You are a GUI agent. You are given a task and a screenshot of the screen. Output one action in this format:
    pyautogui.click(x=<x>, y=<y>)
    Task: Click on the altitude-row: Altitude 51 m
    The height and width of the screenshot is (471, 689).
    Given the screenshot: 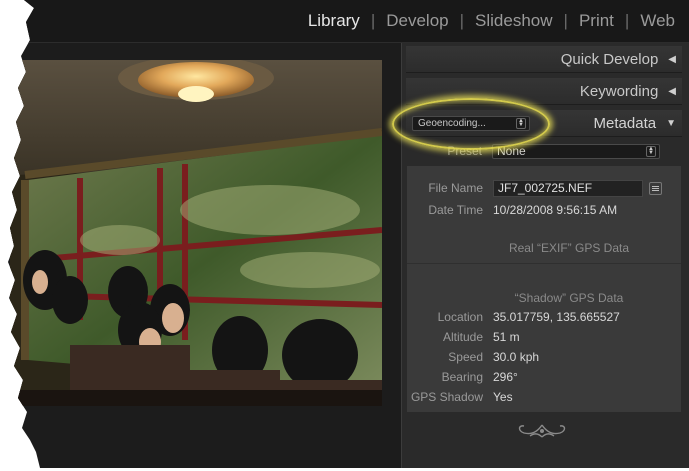 What is the action you would take?
    pyautogui.click(x=545, y=337)
    